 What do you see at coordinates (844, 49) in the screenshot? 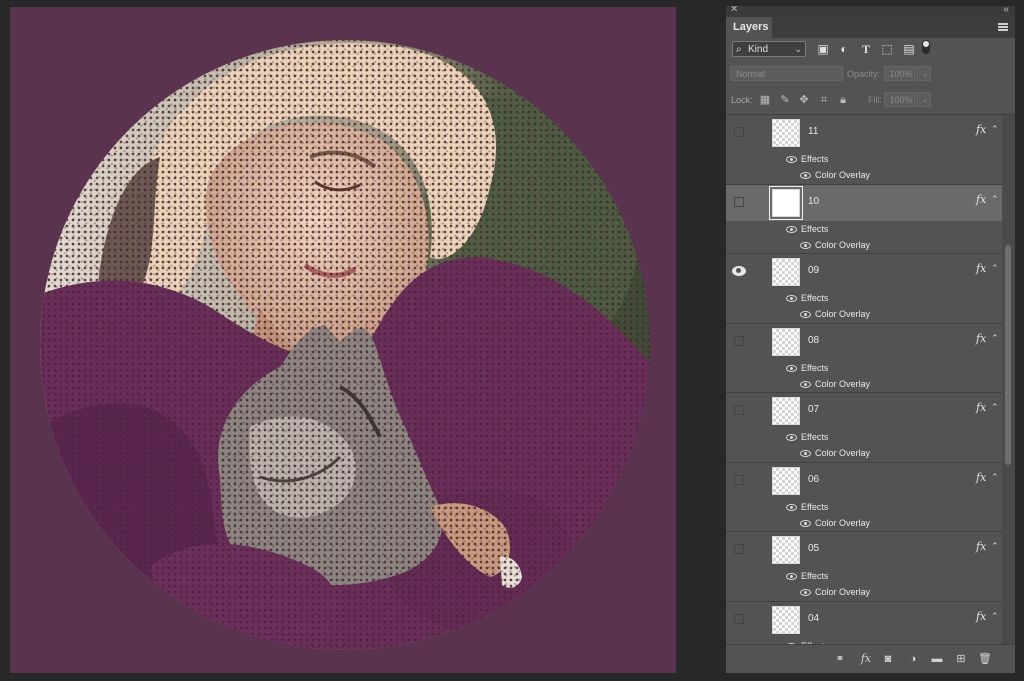
I see `adjustment-filter-icon: ◐` at bounding box center [844, 49].